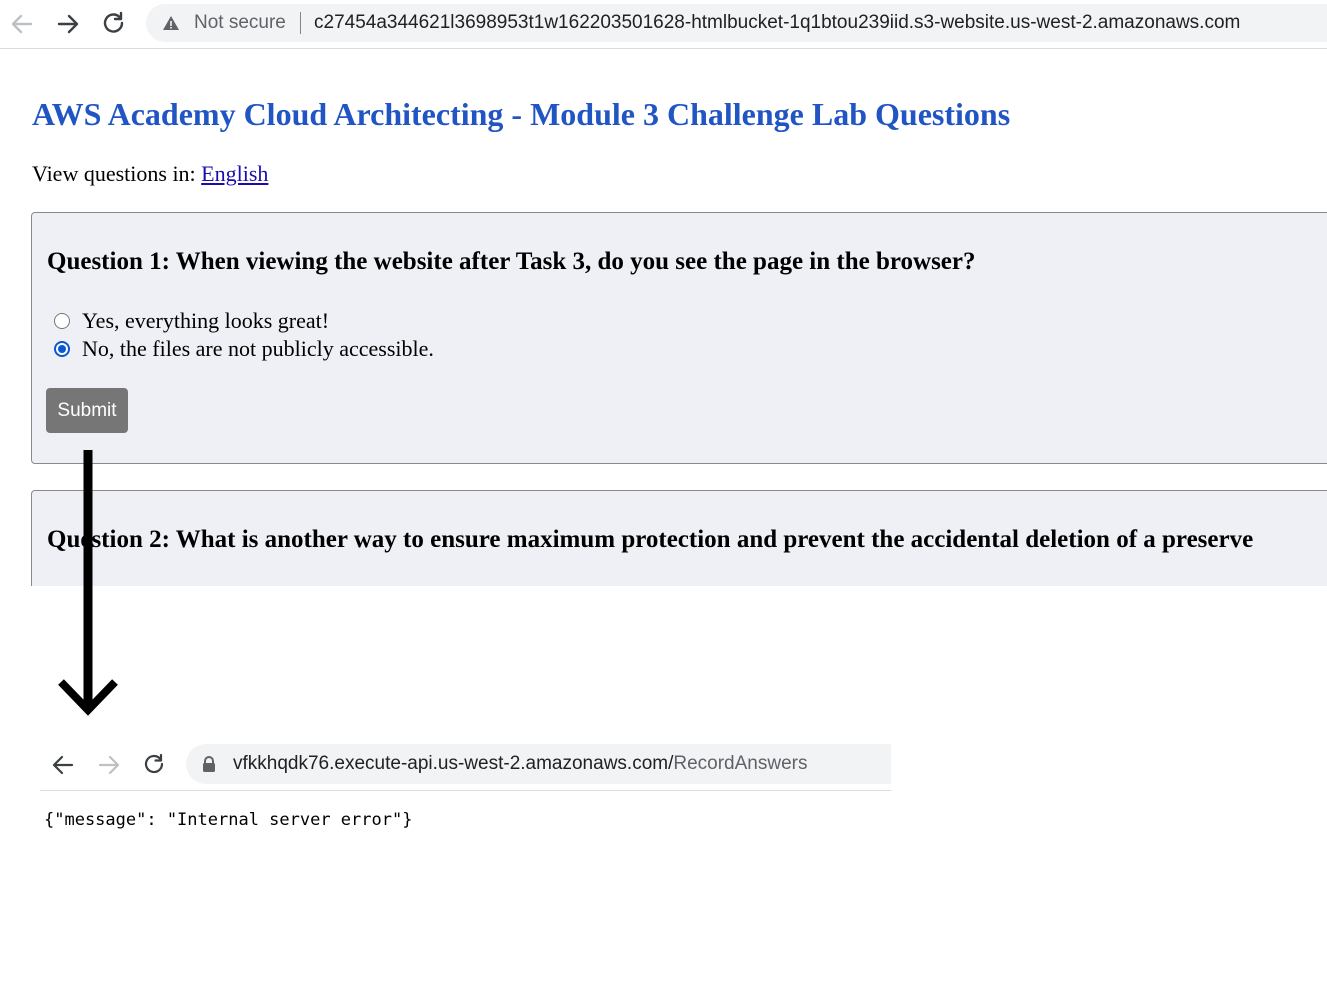 This screenshot has width=1327, height=1000. What do you see at coordinates (171, 23) in the screenshot?
I see `warning-icon` at bounding box center [171, 23].